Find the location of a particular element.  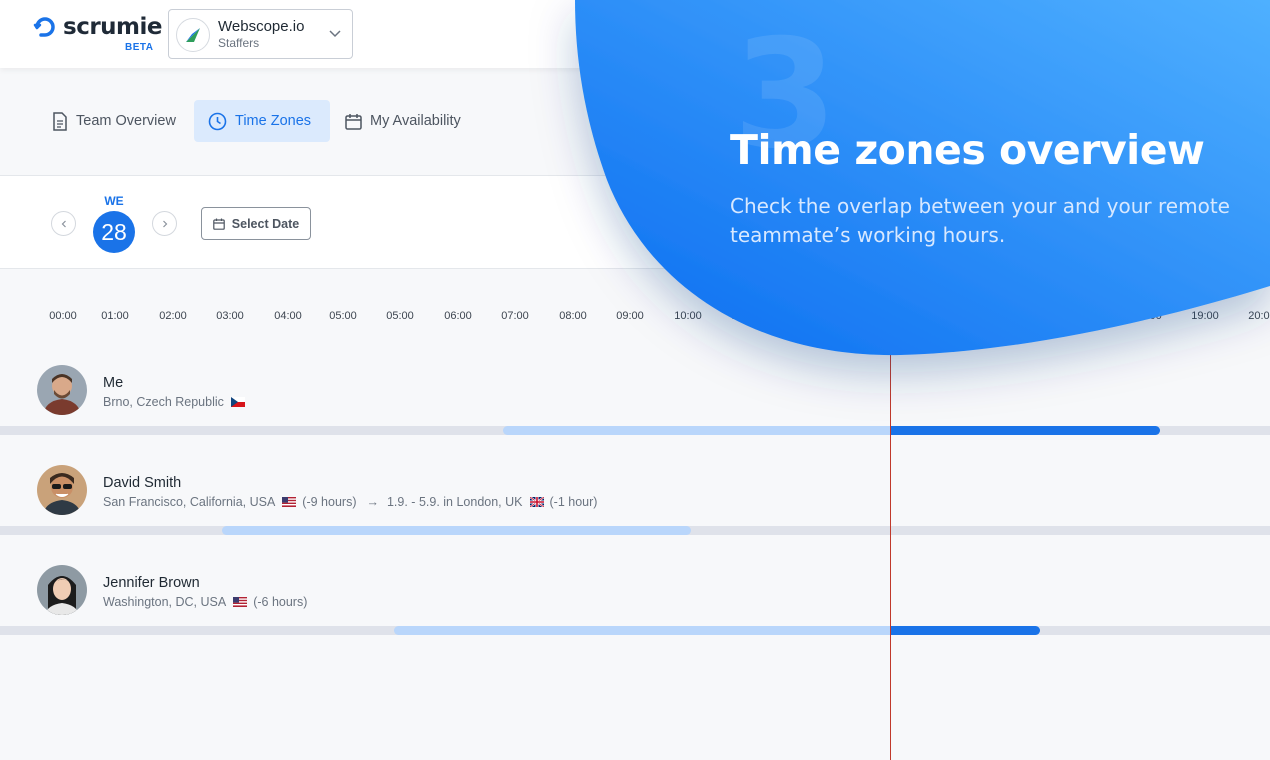

previous-day-button is located at coordinates (63, 223).